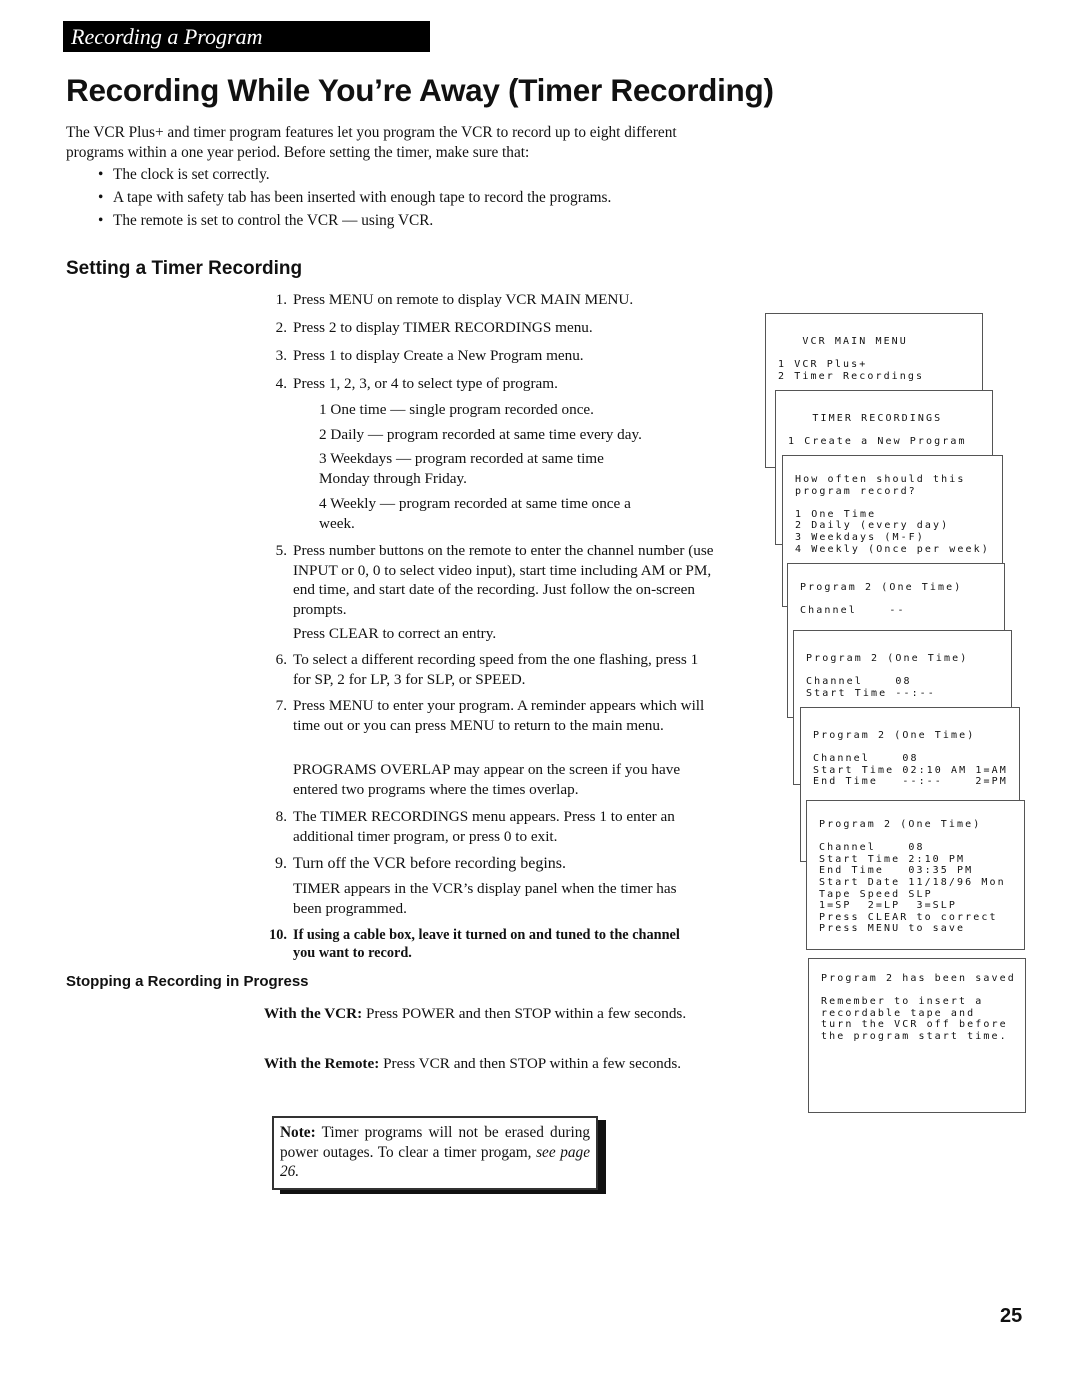  What do you see at coordinates (871, 693) in the screenshot?
I see `screen-line: Start Time --:--` at bounding box center [871, 693].